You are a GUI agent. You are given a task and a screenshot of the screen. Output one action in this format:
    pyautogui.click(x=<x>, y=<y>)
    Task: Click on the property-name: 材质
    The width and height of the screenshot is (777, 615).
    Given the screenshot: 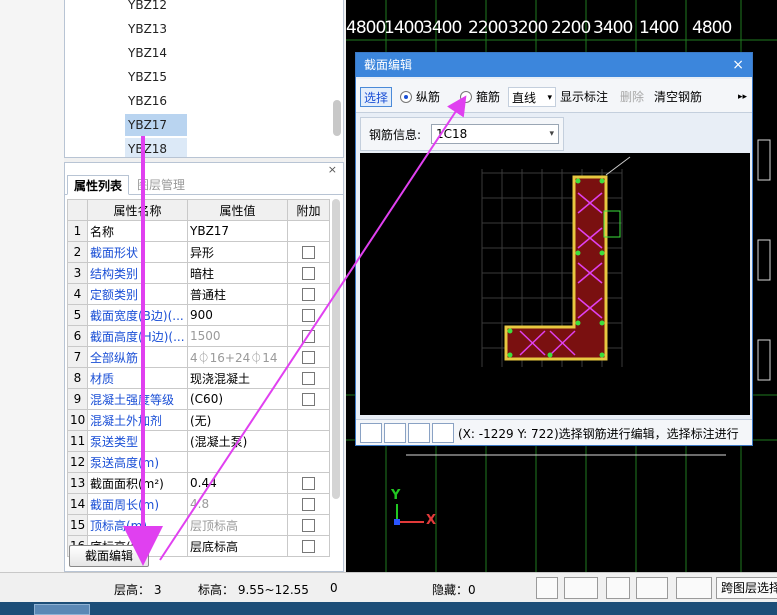 What is the action you would take?
    pyautogui.click(x=137, y=378)
    